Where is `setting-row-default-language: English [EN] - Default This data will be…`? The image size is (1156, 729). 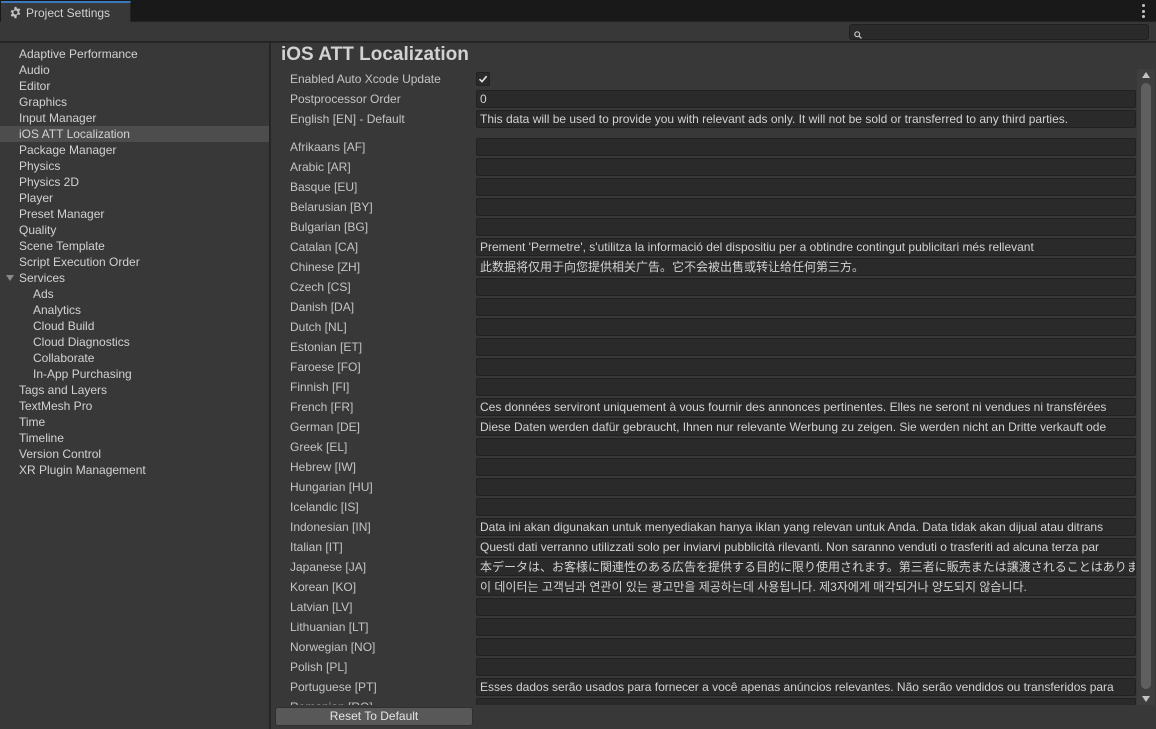 setting-row-default-language: English [EN] - Default This data will be… is located at coordinates (704, 119).